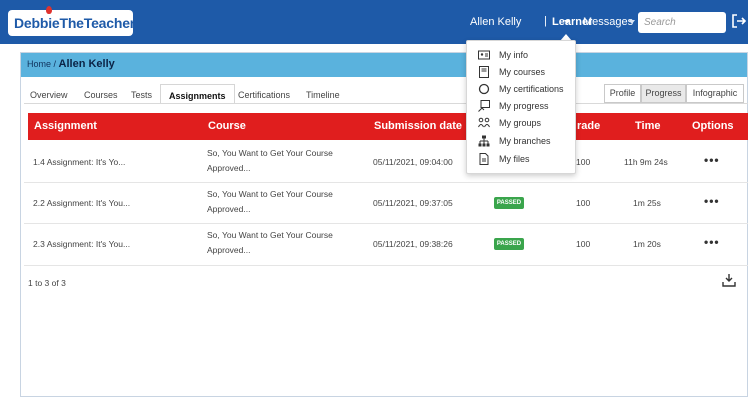  What do you see at coordinates (647, 126) in the screenshot?
I see `column-header-time: Time` at bounding box center [647, 126].